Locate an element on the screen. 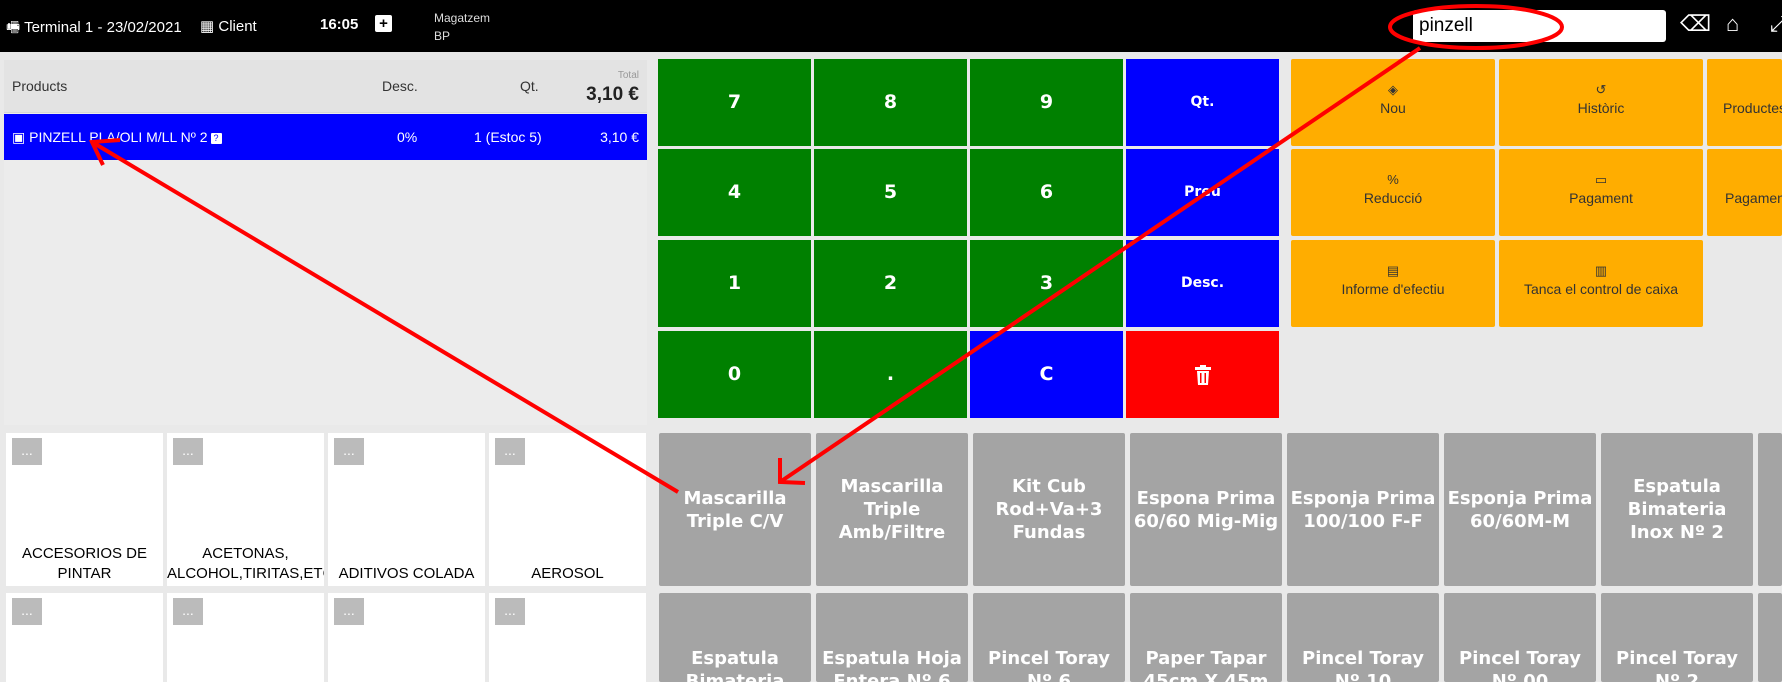 The height and width of the screenshot is (682, 1782). product-tile: Mascarilla Triple Amb/Filtre is located at coordinates (892, 509).